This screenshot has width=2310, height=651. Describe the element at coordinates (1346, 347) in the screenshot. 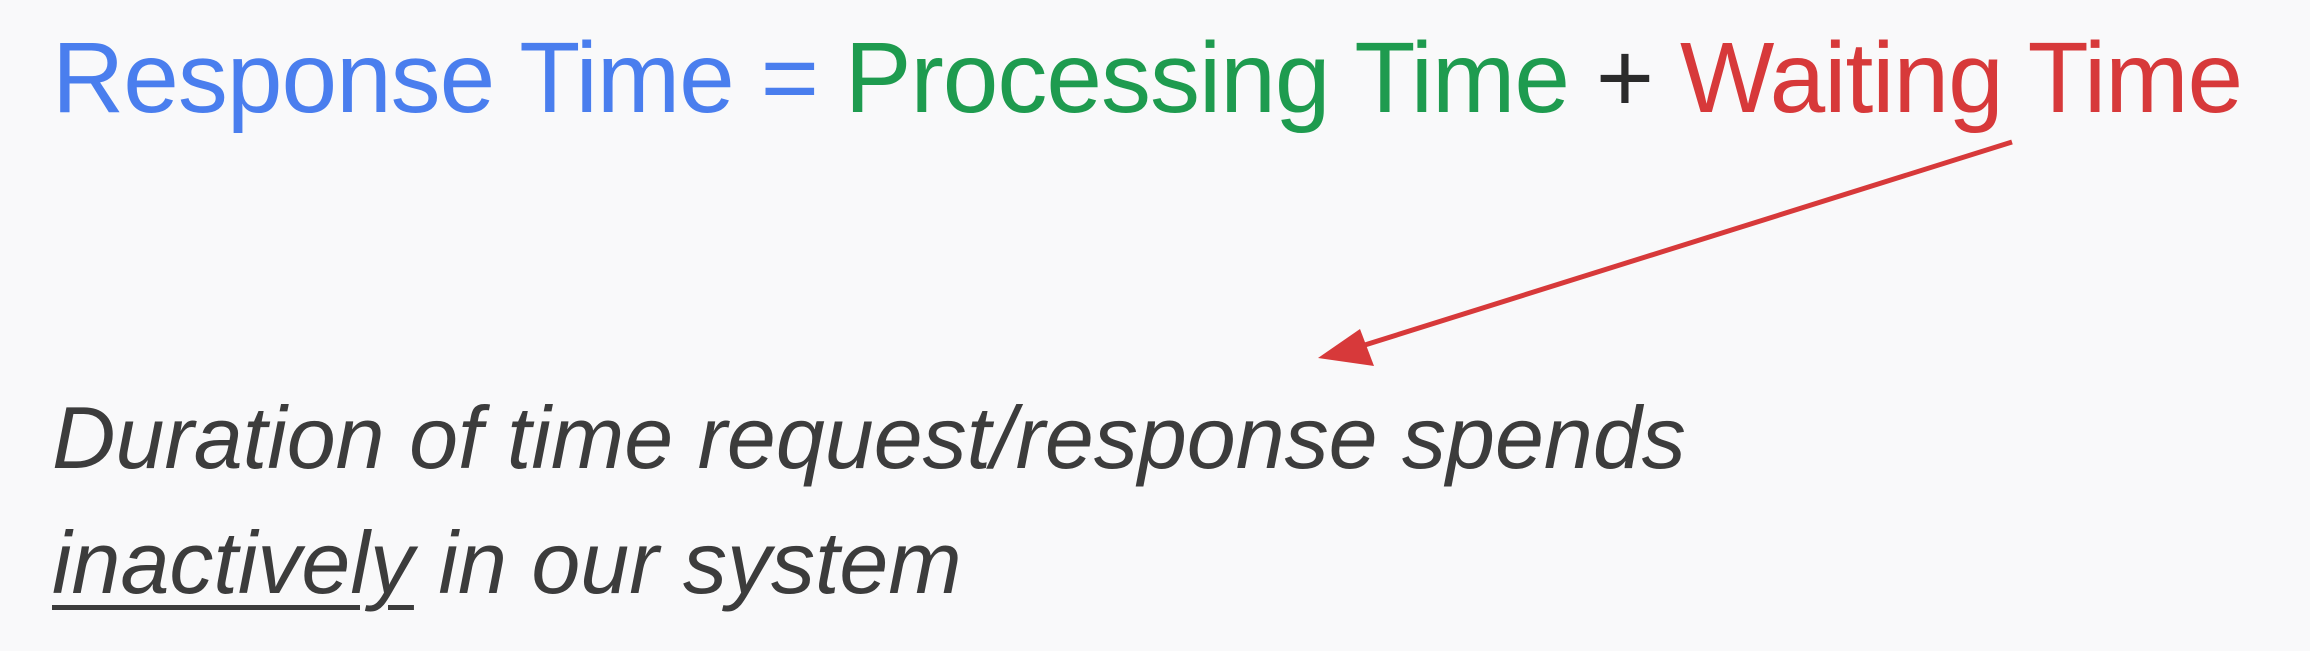

I see `arrow-head` at that location.